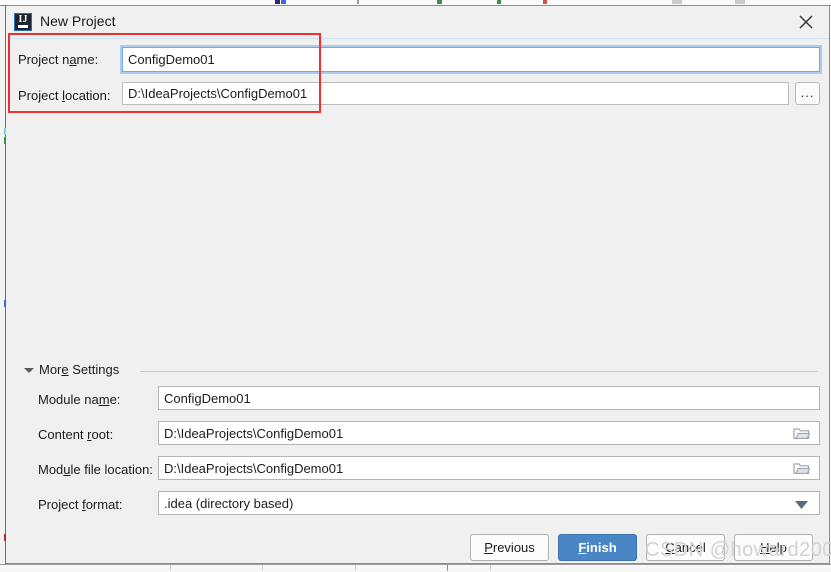  What do you see at coordinates (87, 59) in the screenshot?
I see `project-name-label-post: me:` at bounding box center [87, 59].